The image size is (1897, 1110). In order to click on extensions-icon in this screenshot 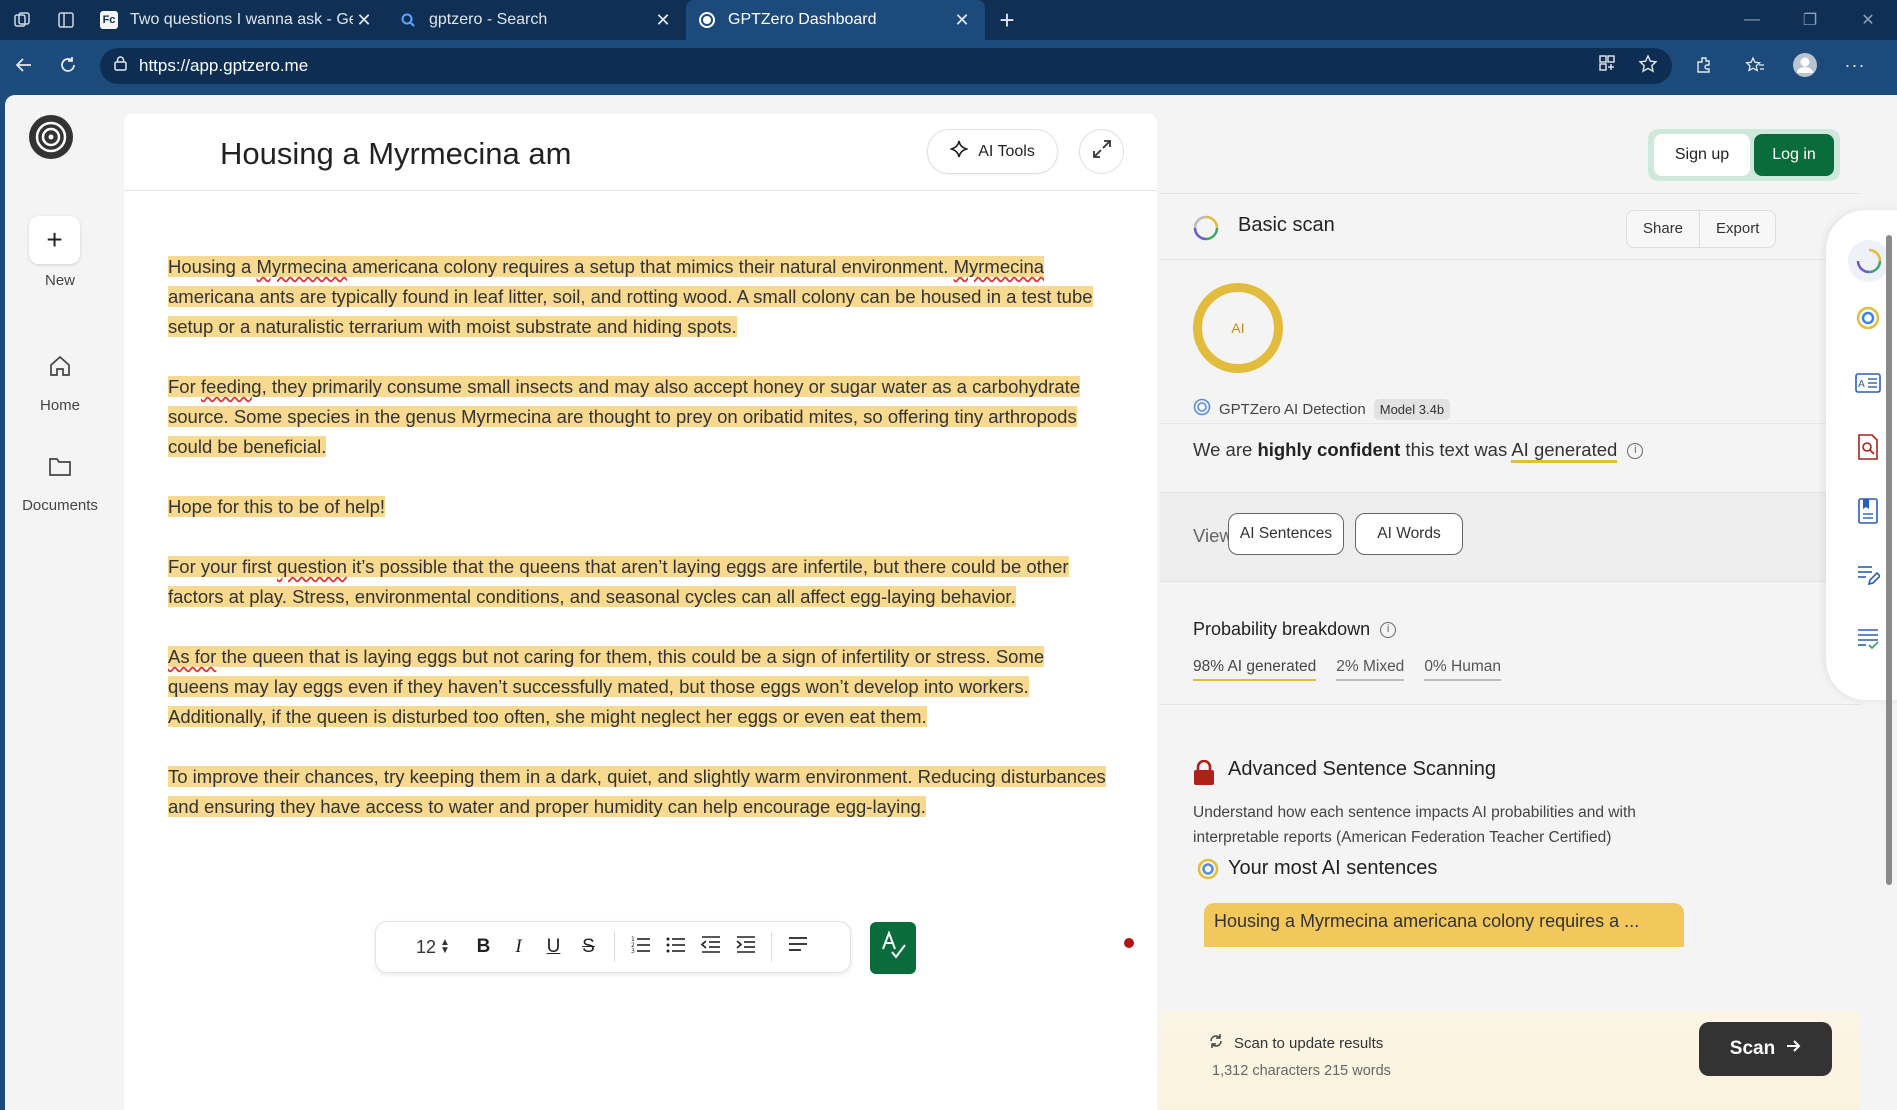, I will do `click(1705, 65)`.